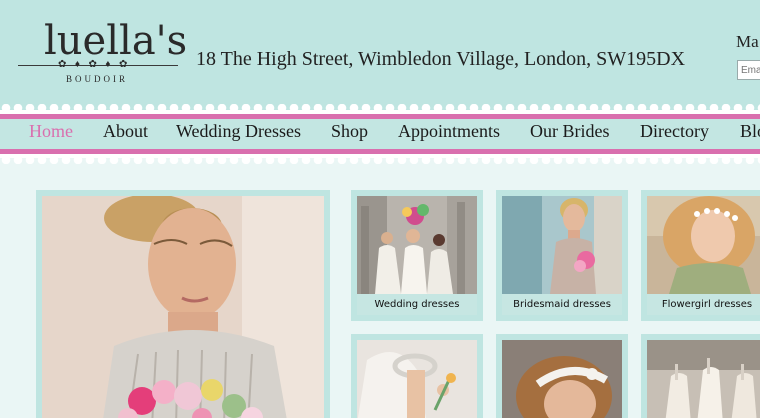 This screenshot has width=760, height=418. Describe the element at coordinates (562, 379) in the screenshot. I see `headpiece-photo` at that location.